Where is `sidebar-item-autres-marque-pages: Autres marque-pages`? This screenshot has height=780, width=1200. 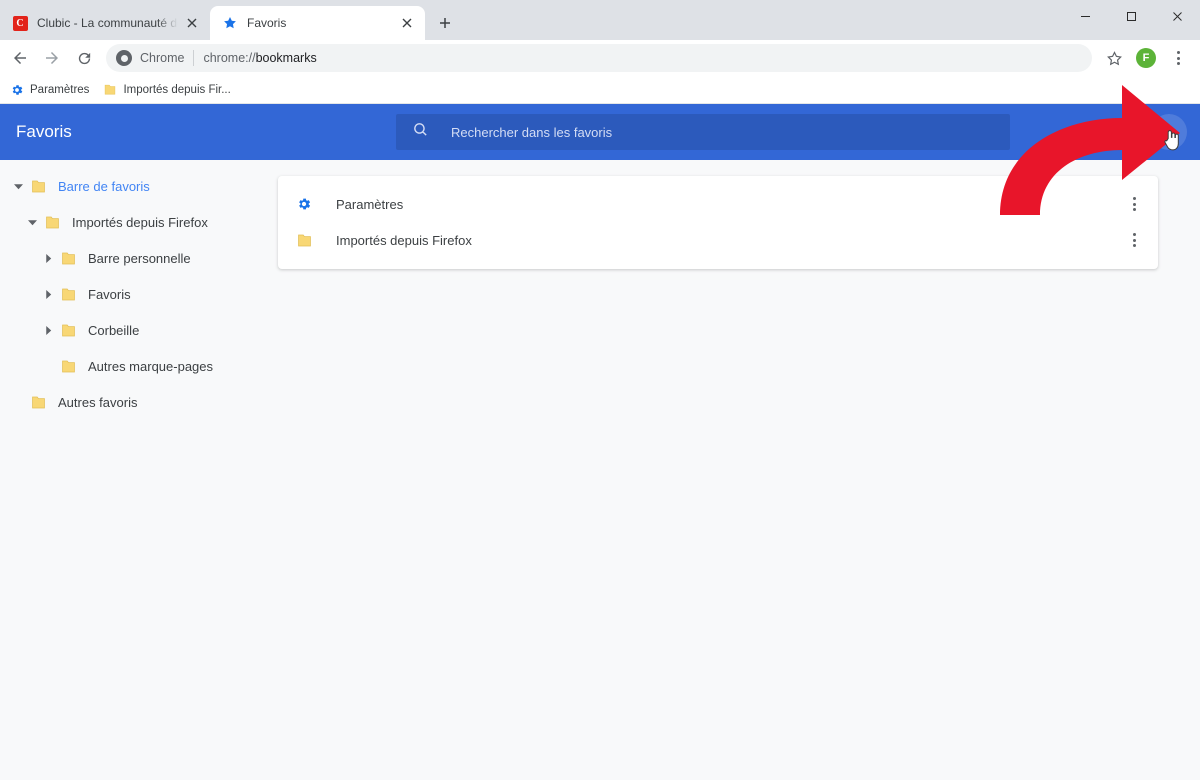 sidebar-item-autres-marque-pages: Autres marque-pages is located at coordinates (139, 366).